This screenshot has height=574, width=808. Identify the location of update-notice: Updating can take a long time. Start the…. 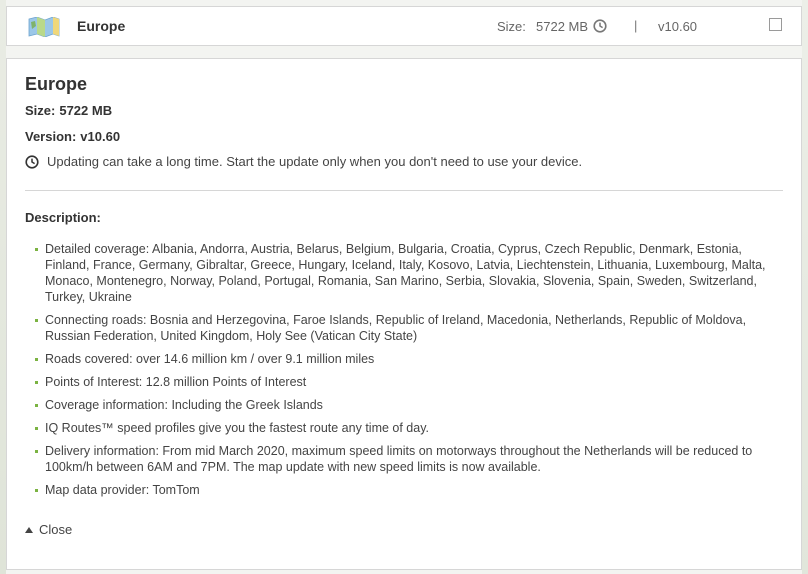
(315, 161).